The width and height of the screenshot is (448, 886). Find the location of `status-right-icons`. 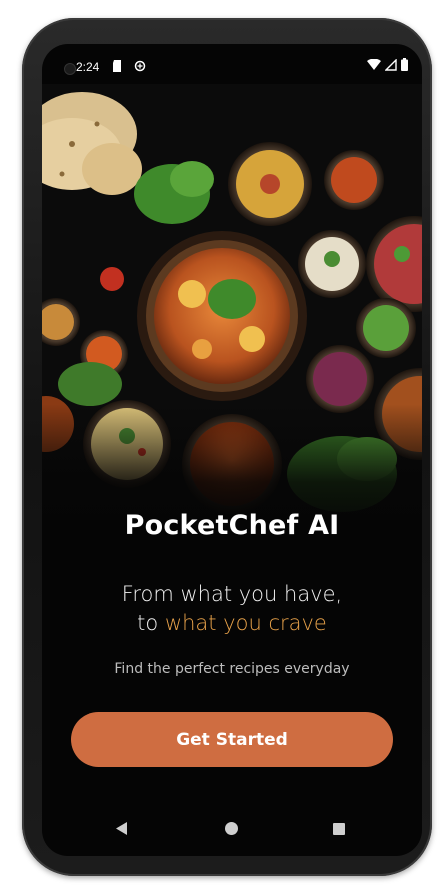

status-right-icons is located at coordinates (387, 65).